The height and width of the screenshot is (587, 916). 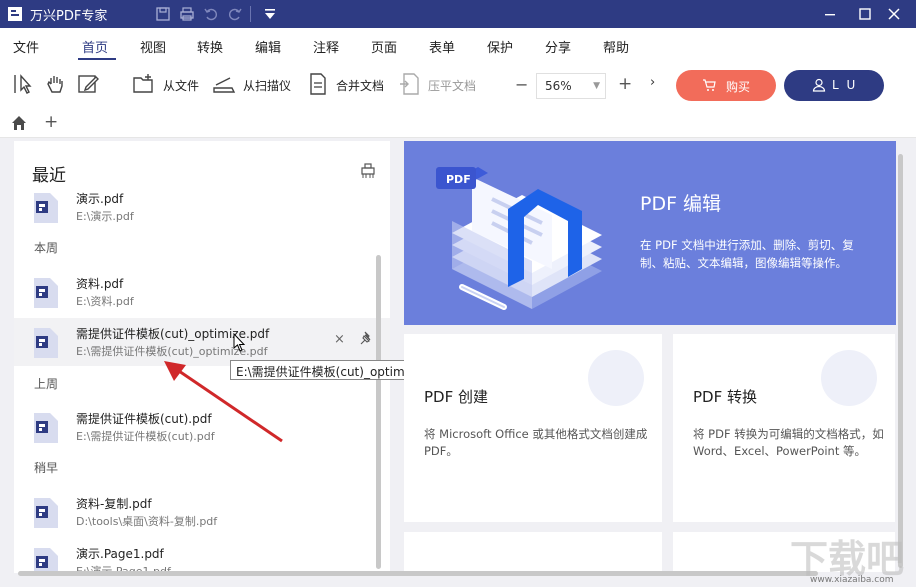 I want to click on file-path: E:\资料.pdf, so click(x=105, y=301).